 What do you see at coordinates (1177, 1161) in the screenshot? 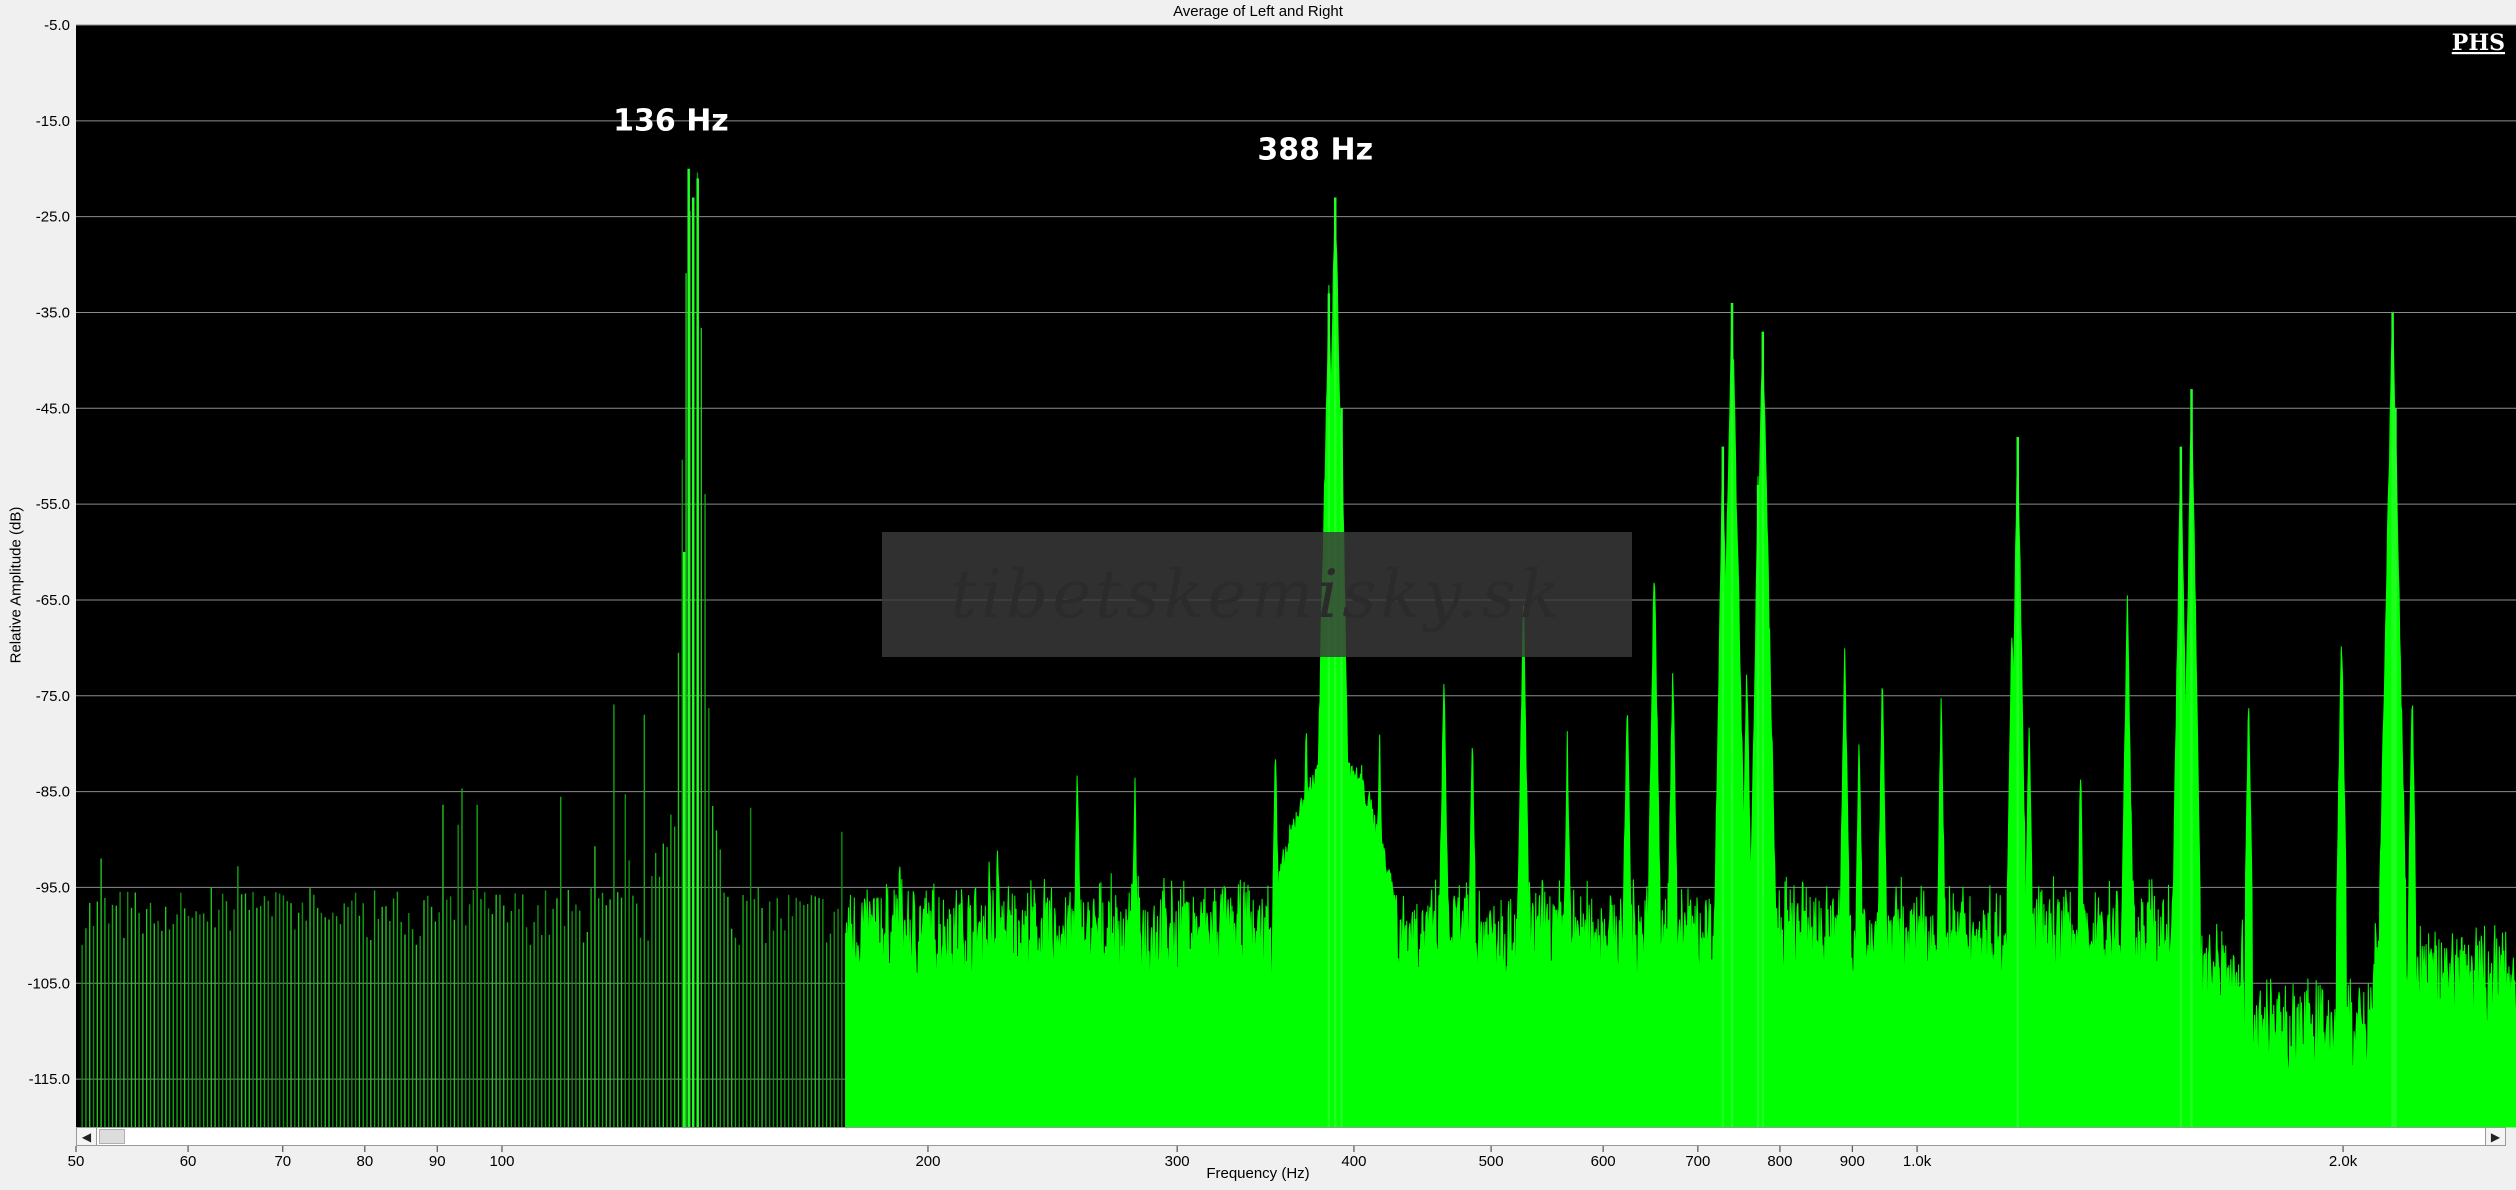
I see `x-tick-label: 300` at bounding box center [1177, 1161].